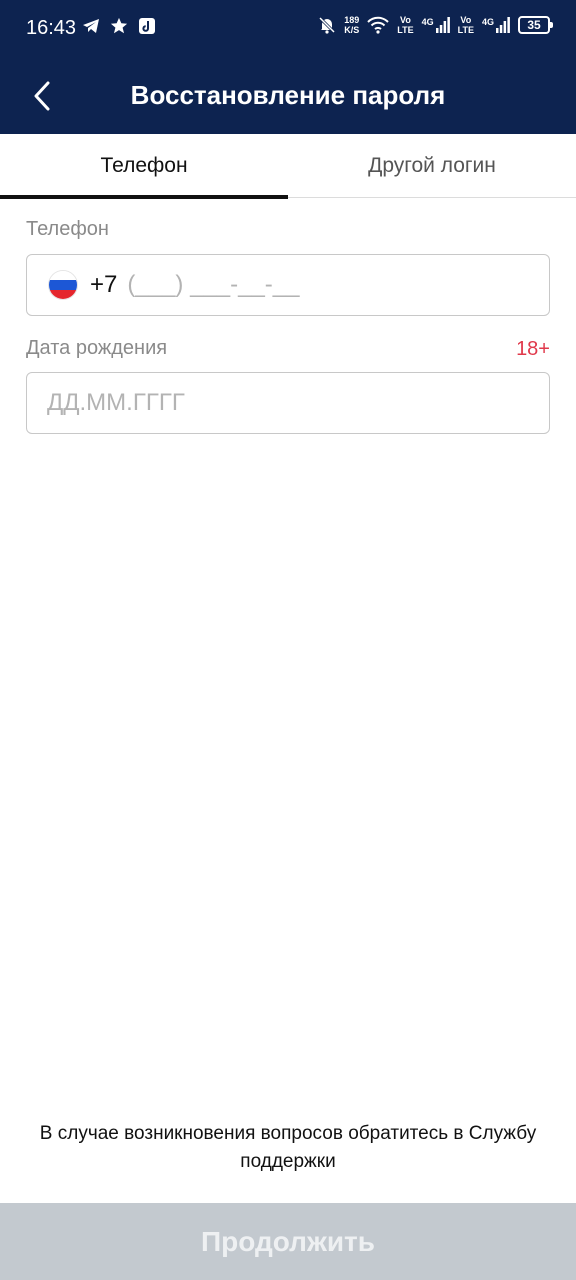 The width and height of the screenshot is (576, 1280). What do you see at coordinates (327, 25) in the screenshot?
I see `mute-bell-icon` at bounding box center [327, 25].